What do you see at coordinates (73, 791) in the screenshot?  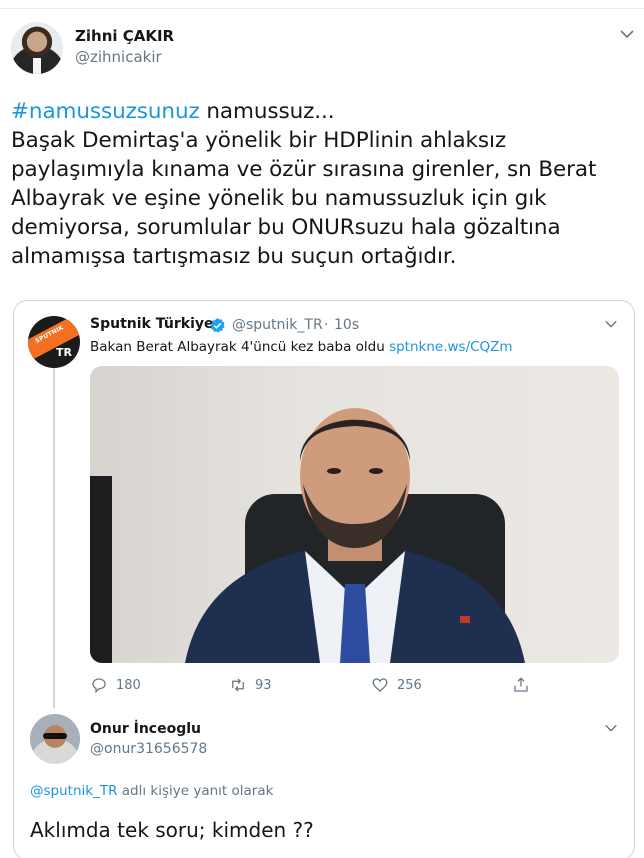 I see `reply-to-mention: @sputnik_TR` at bounding box center [73, 791].